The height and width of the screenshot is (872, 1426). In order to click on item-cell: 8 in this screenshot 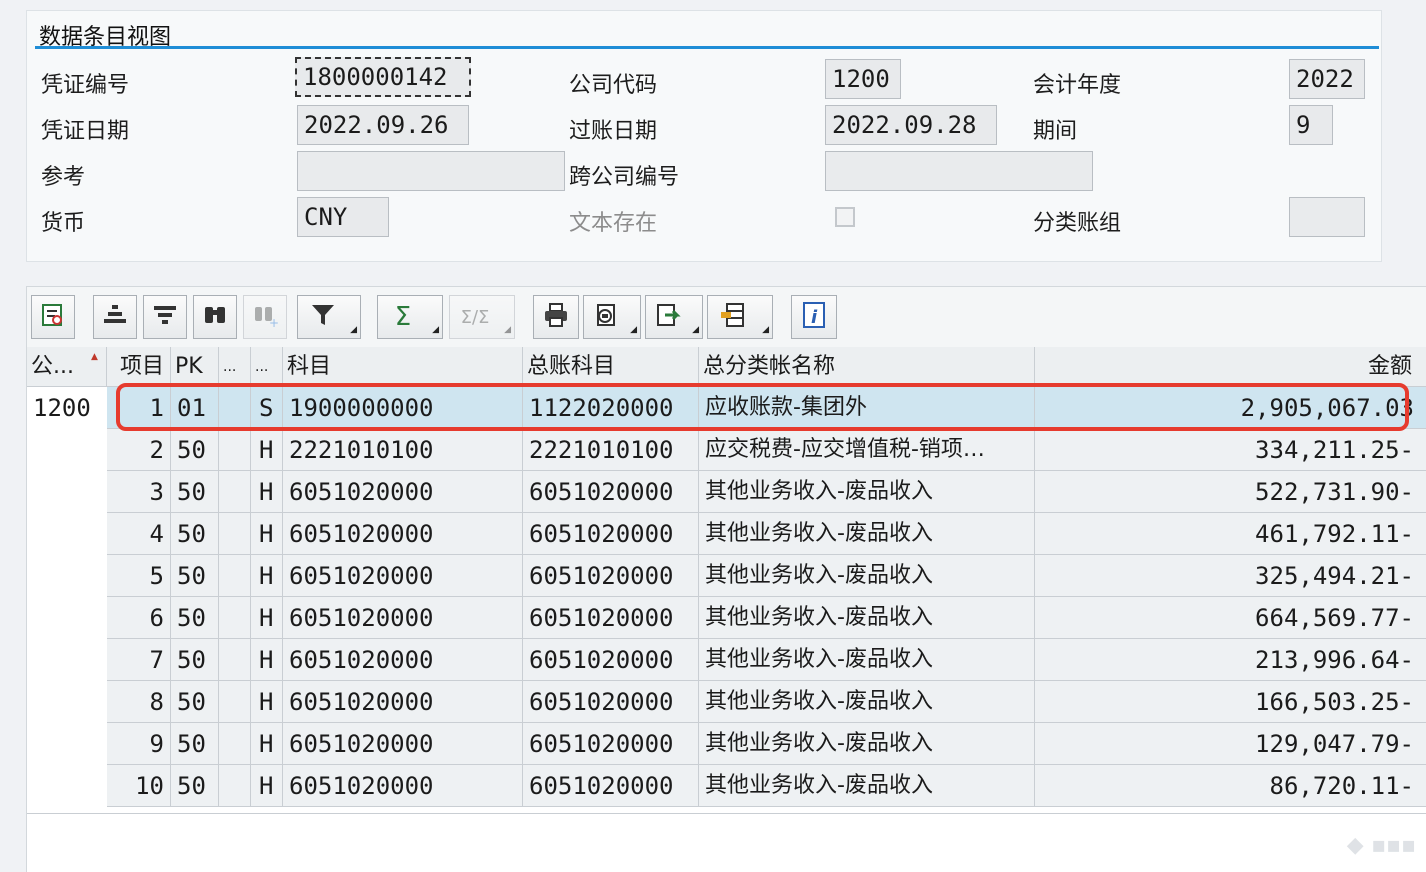, I will do `click(139, 702)`.